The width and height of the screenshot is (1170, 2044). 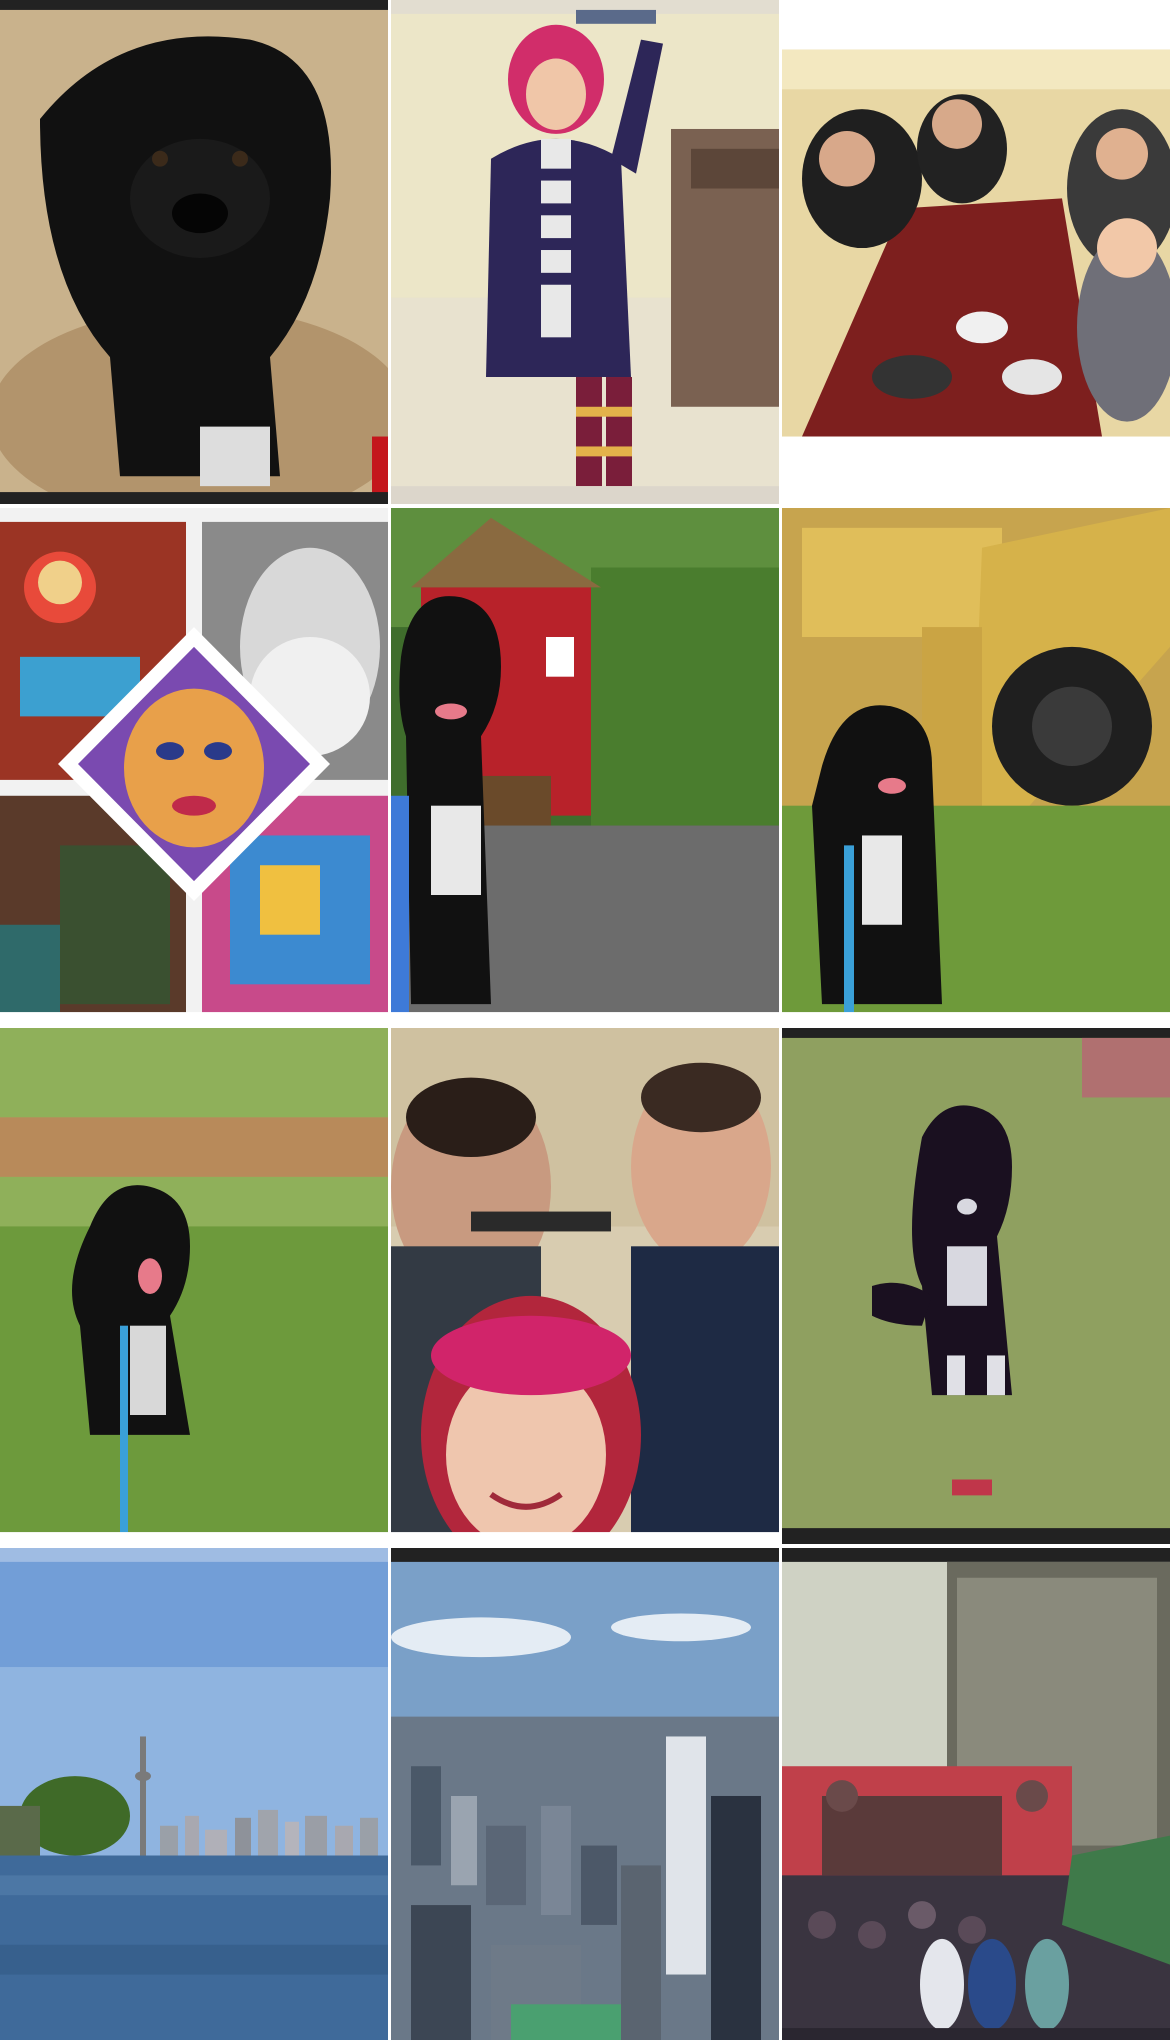 I want to click on friends-selfie-image, so click(x=585, y=1286).